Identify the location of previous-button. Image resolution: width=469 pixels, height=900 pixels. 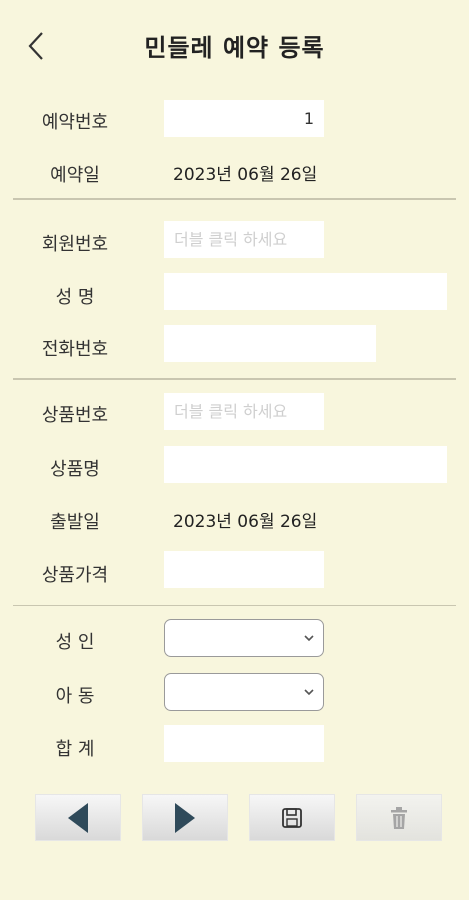
(78, 817).